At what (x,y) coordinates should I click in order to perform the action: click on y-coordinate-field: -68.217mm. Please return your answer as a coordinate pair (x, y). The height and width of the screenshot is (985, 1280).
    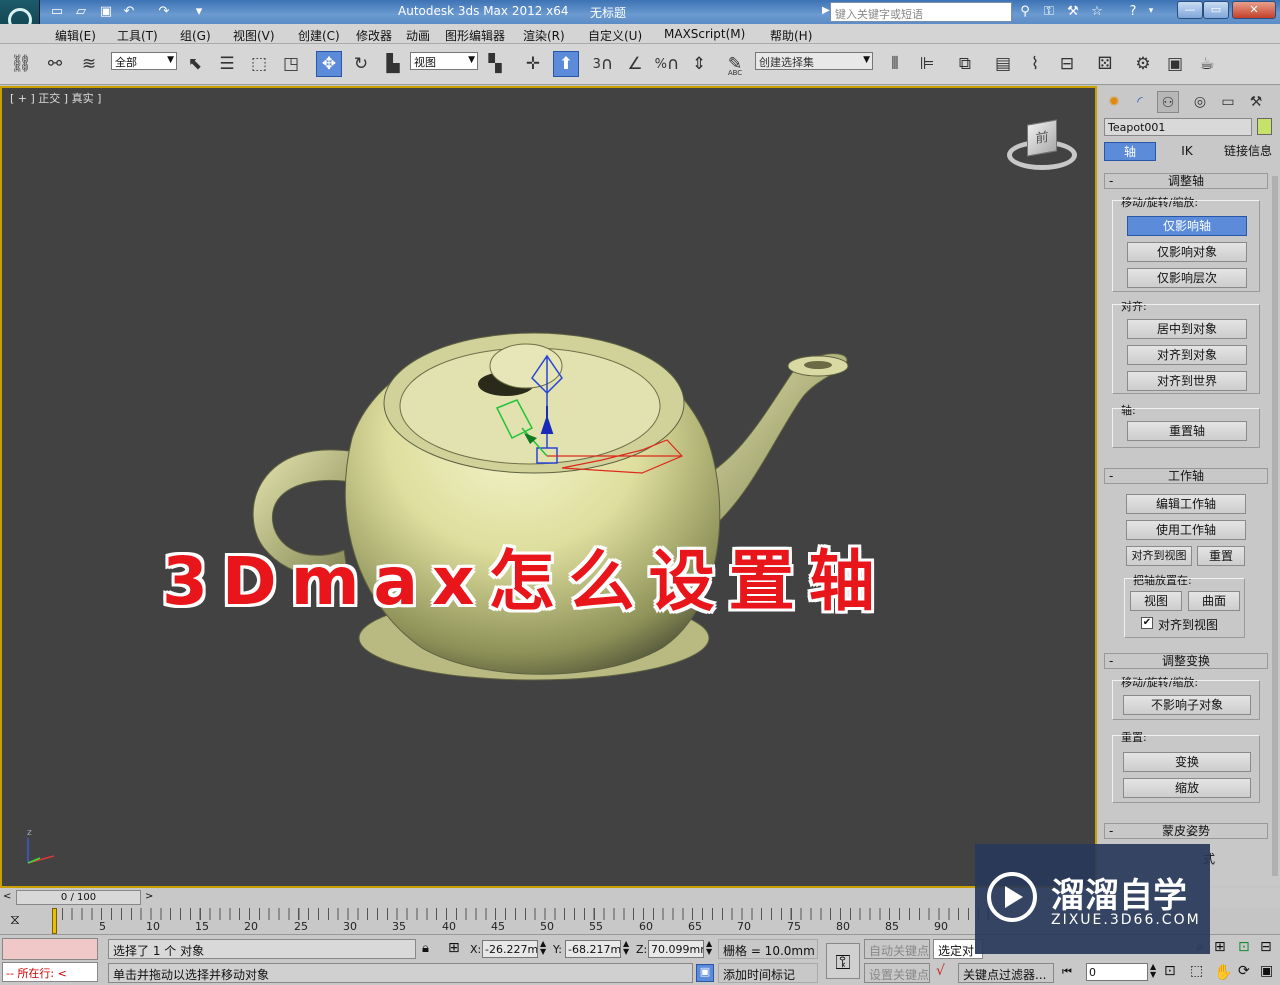
    Looking at the image, I should click on (593, 949).